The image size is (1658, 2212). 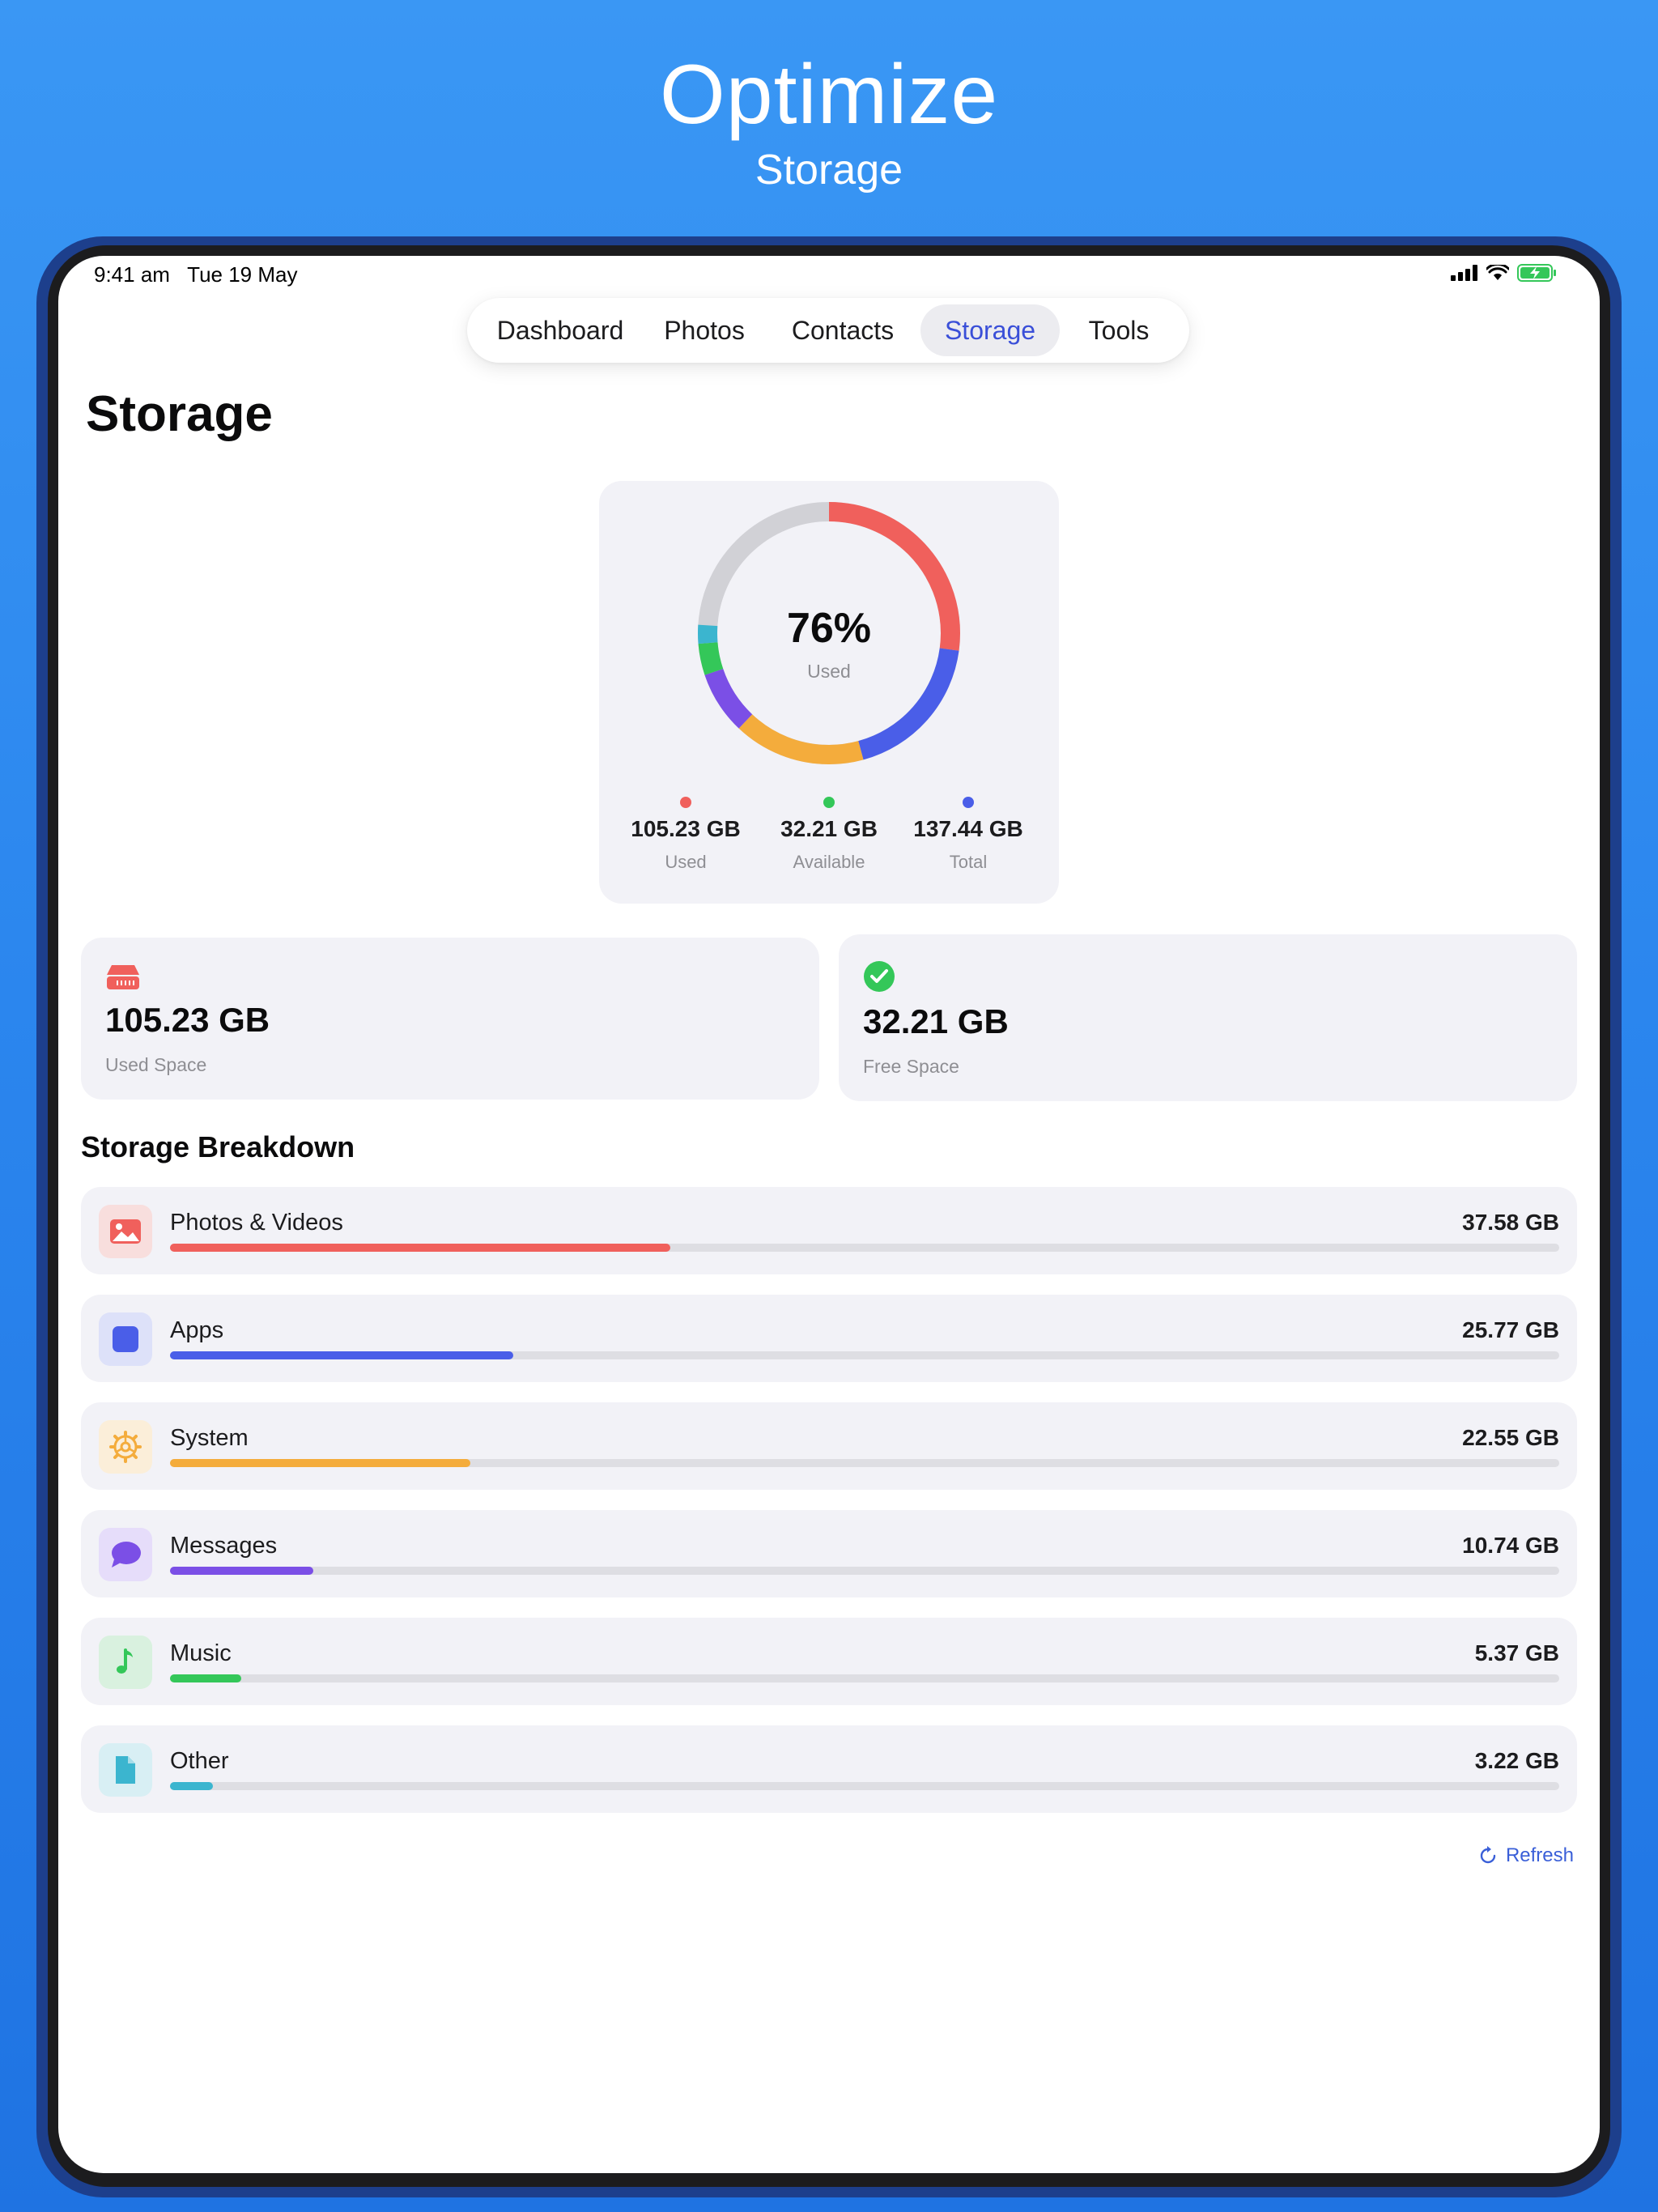 What do you see at coordinates (829, 829) in the screenshot?
I see `legend-available-value: 32.21 GB` at bounding box center [829, 829].